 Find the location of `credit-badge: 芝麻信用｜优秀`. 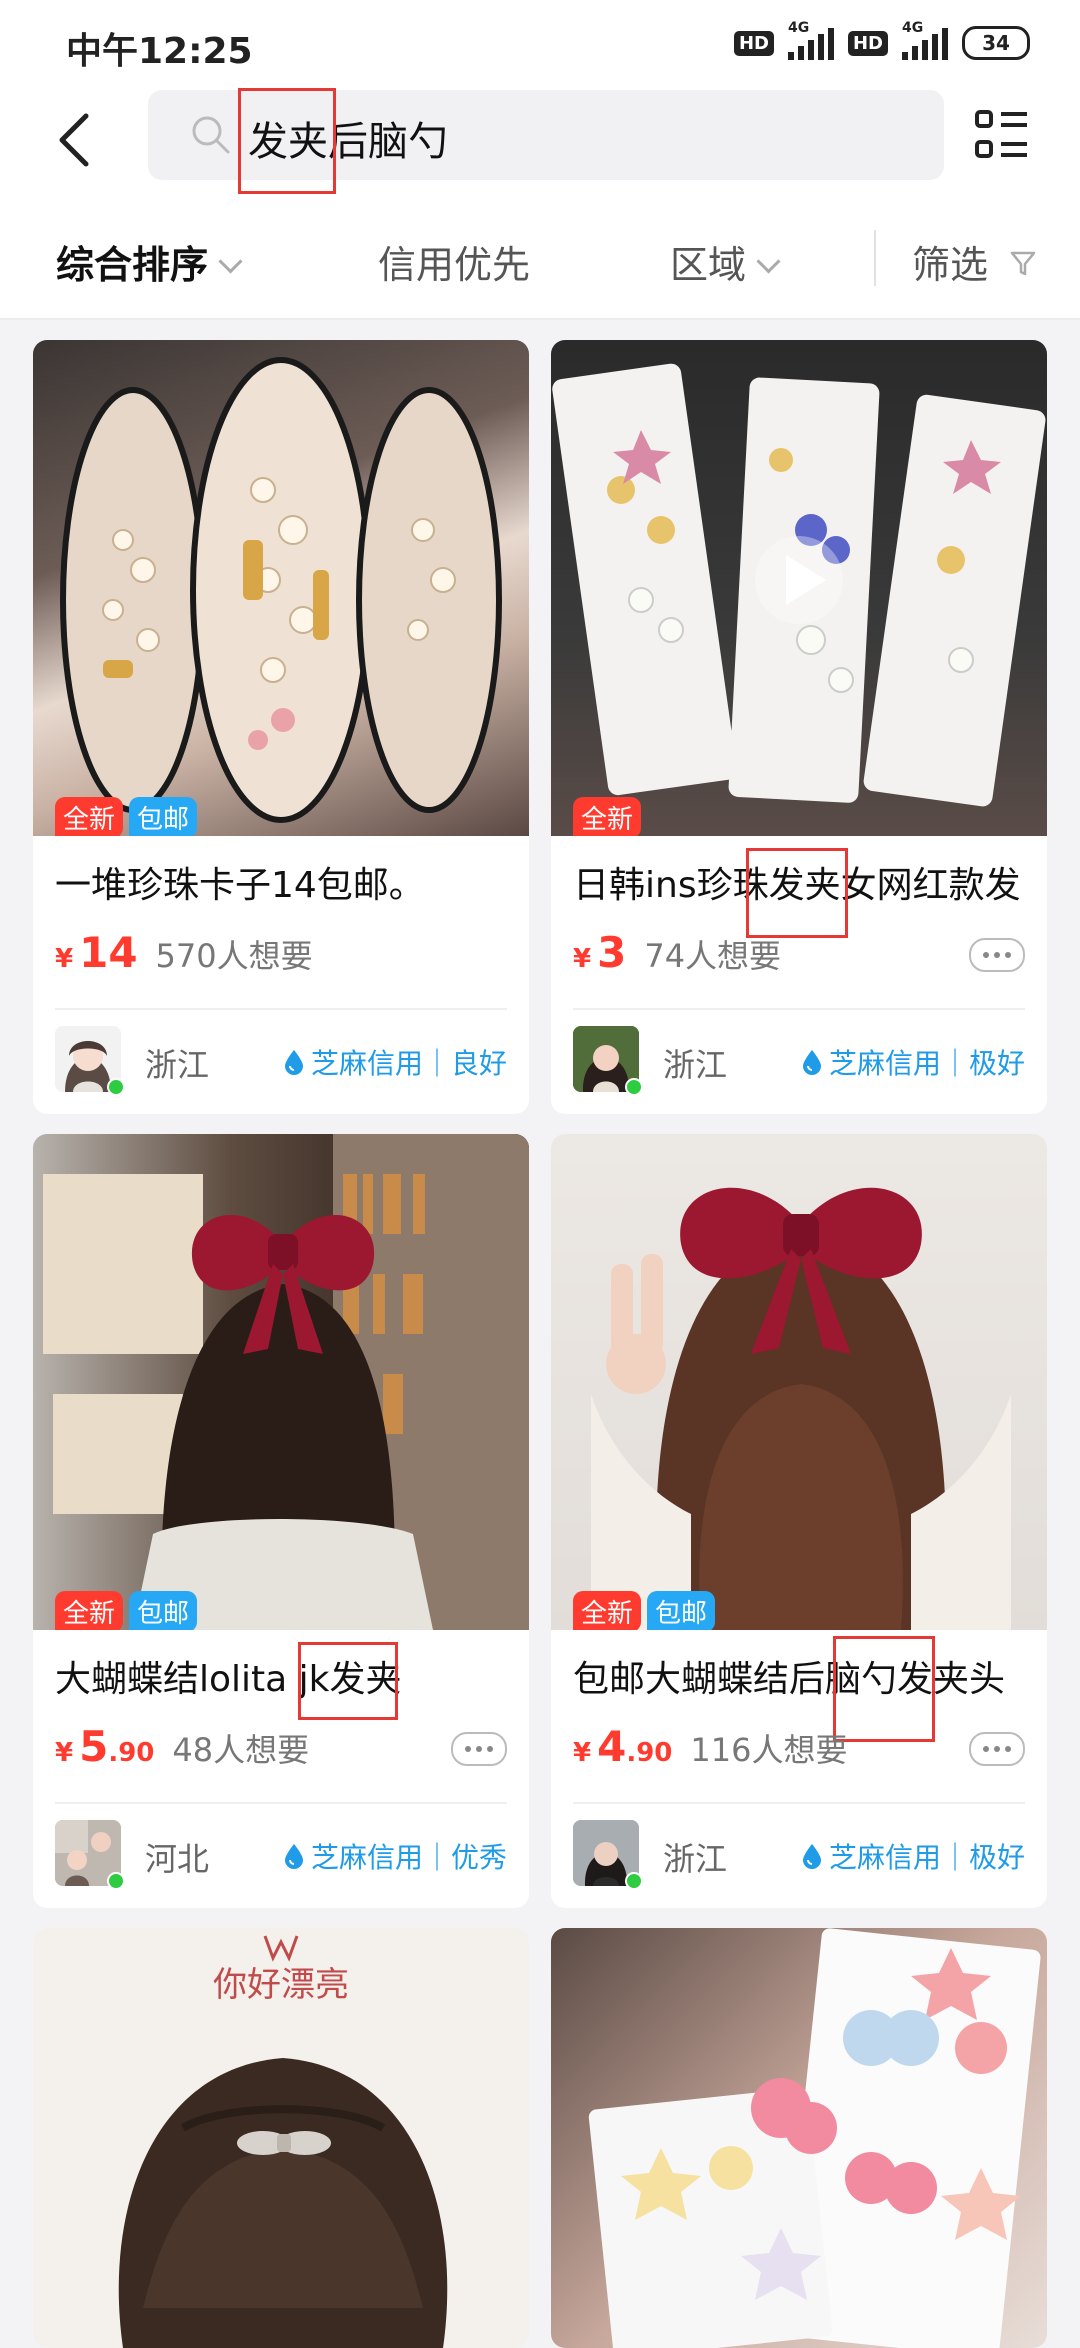

credit-badge: 芝麻信用｜优秀 is located at coordinates (395, 1856).